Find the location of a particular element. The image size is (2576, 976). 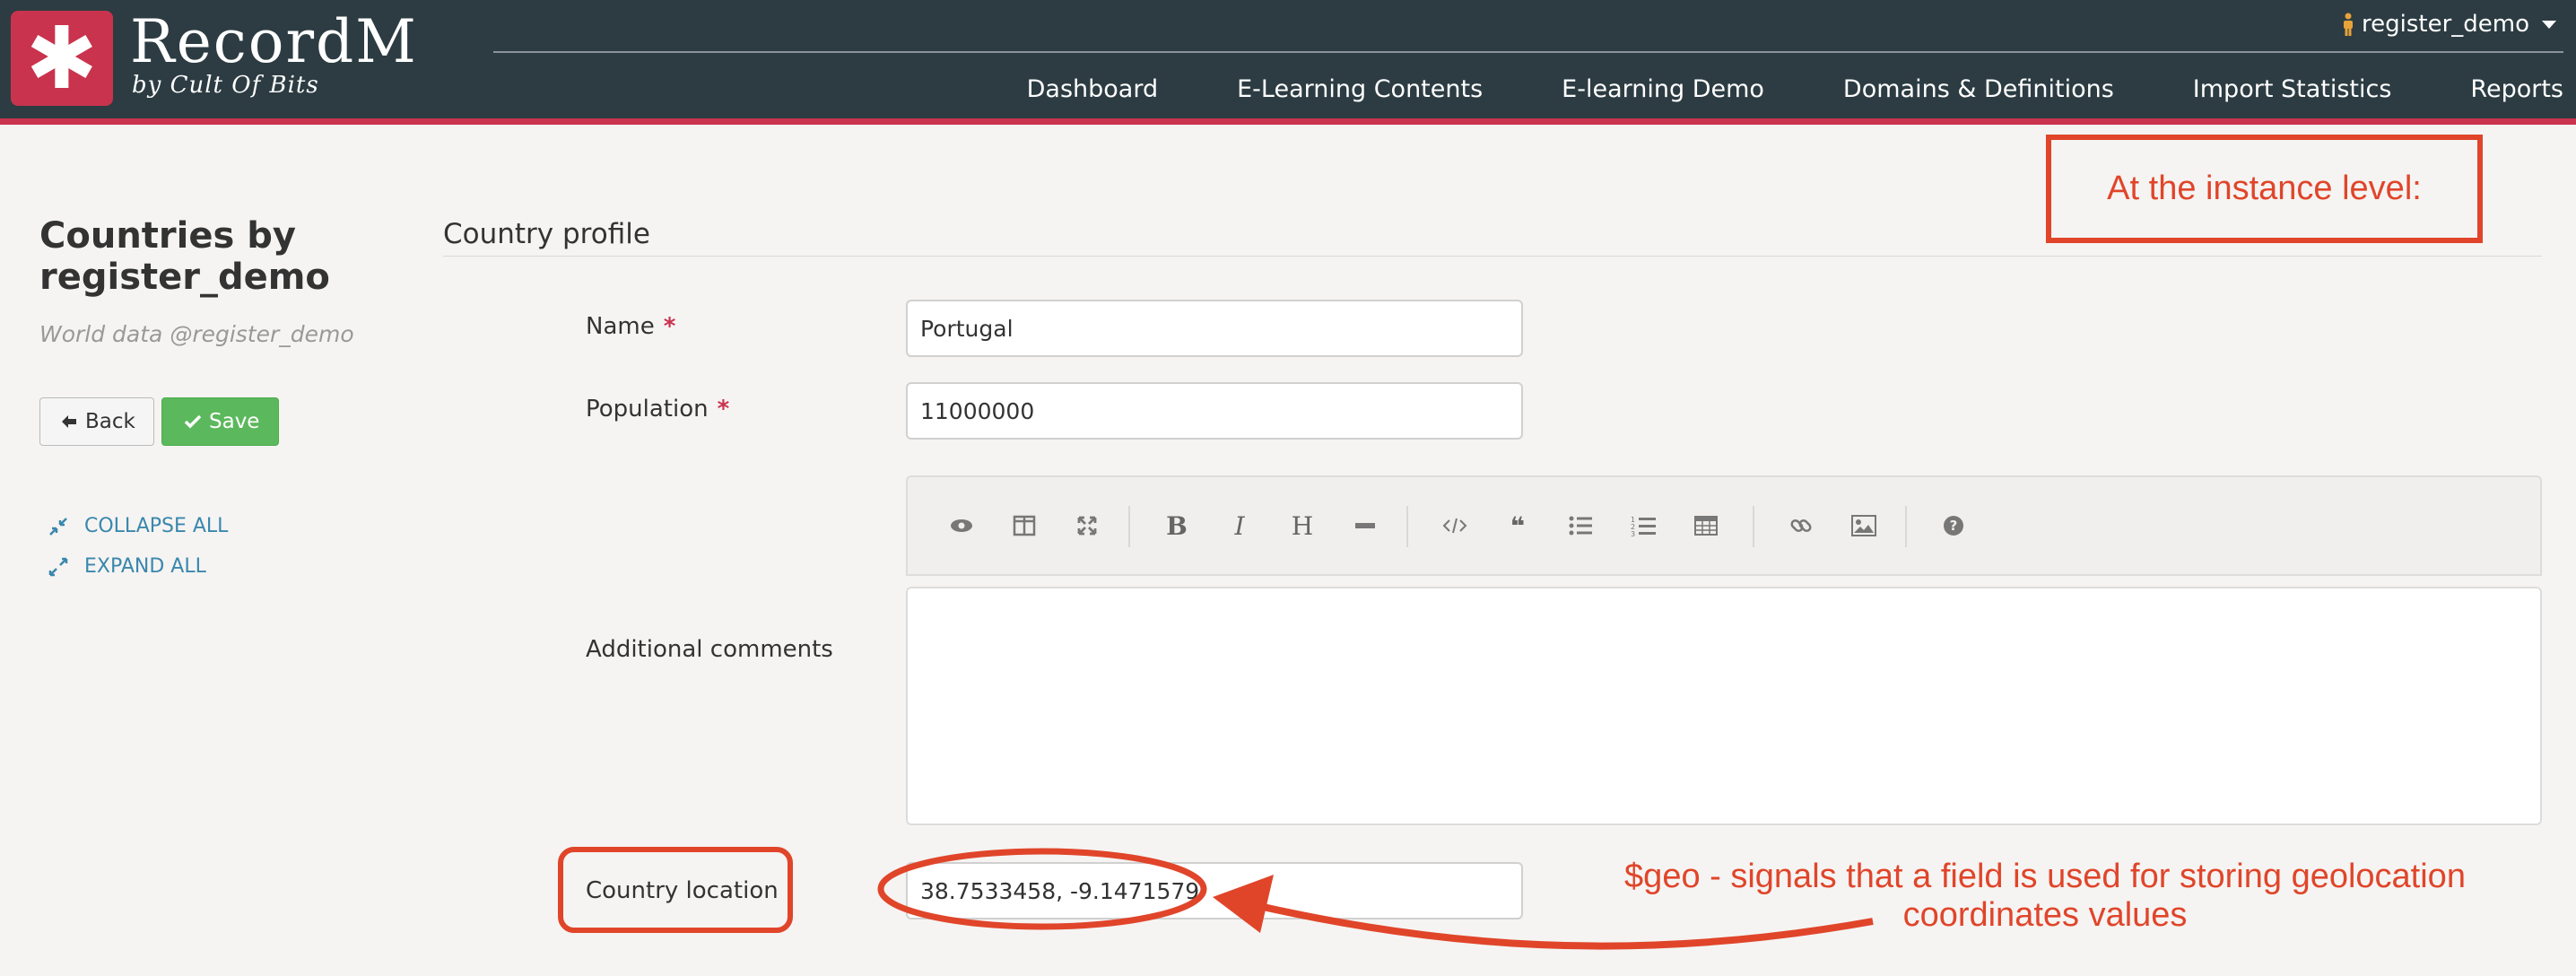

nav-reports: Reports is located at coordinates (2503, 89).